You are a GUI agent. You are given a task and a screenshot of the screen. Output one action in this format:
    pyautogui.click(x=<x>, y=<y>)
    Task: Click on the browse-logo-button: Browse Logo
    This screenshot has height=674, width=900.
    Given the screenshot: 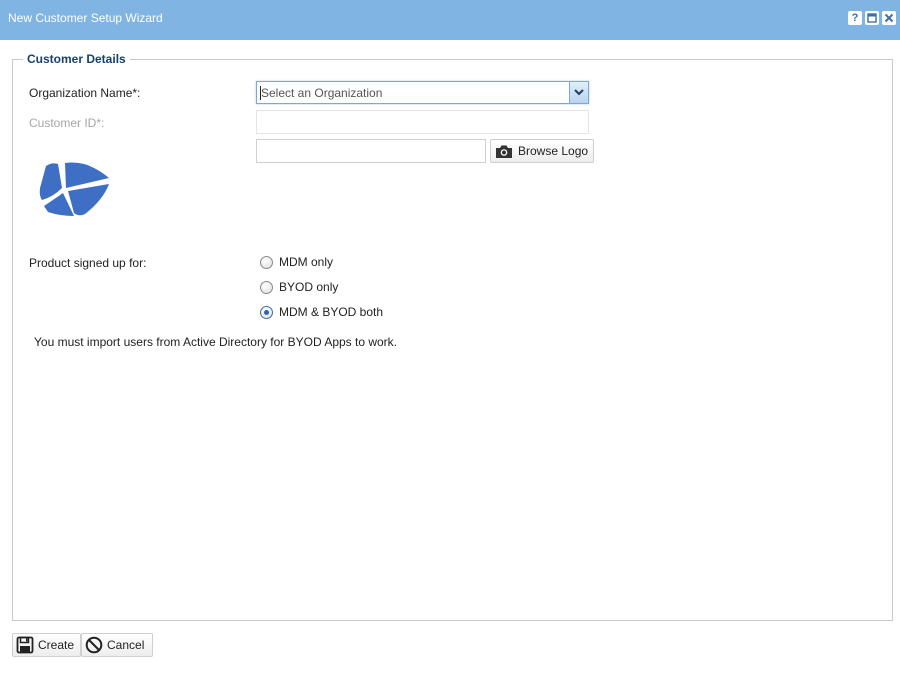 What is the action you would take?
    pyautogui.click(x=542, y=151)
    